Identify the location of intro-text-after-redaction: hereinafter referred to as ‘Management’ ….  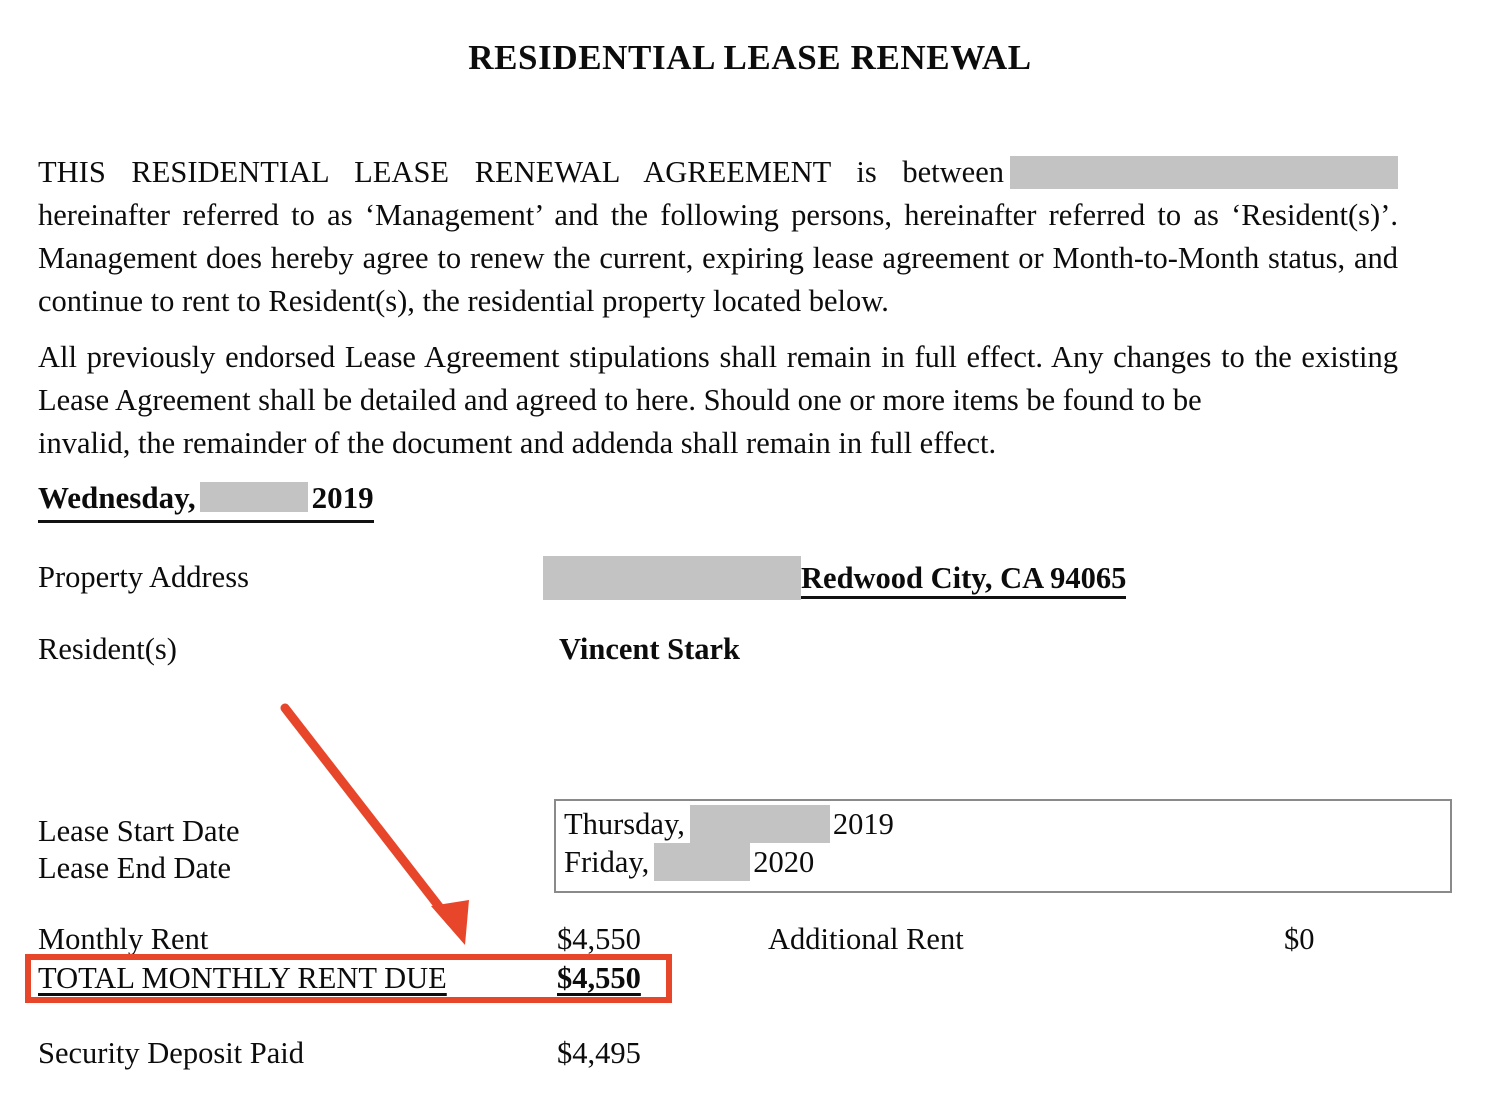
(718, 258).